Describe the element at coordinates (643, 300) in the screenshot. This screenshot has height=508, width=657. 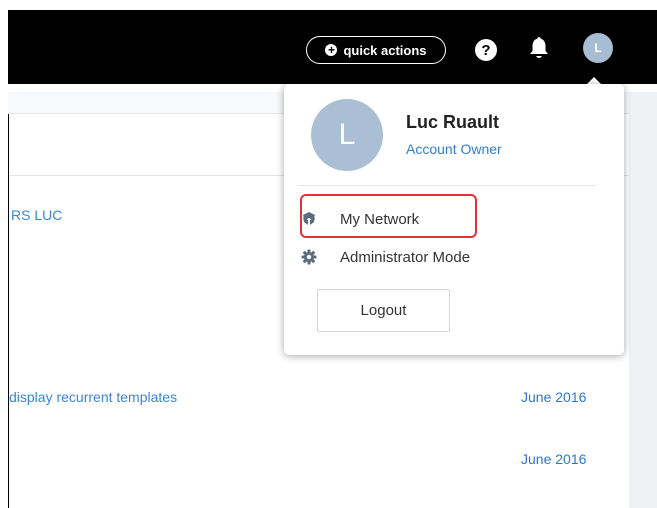
I see `right-gutter` at that location.